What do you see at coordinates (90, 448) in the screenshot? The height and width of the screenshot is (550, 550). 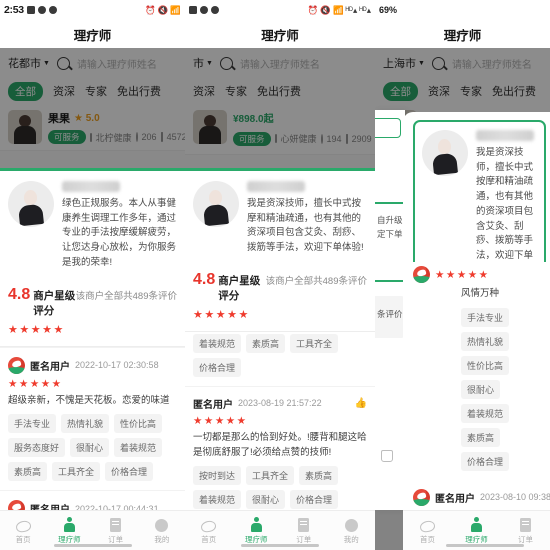 I see `review-tag: 很耐心` at bounding box center [90, 448].